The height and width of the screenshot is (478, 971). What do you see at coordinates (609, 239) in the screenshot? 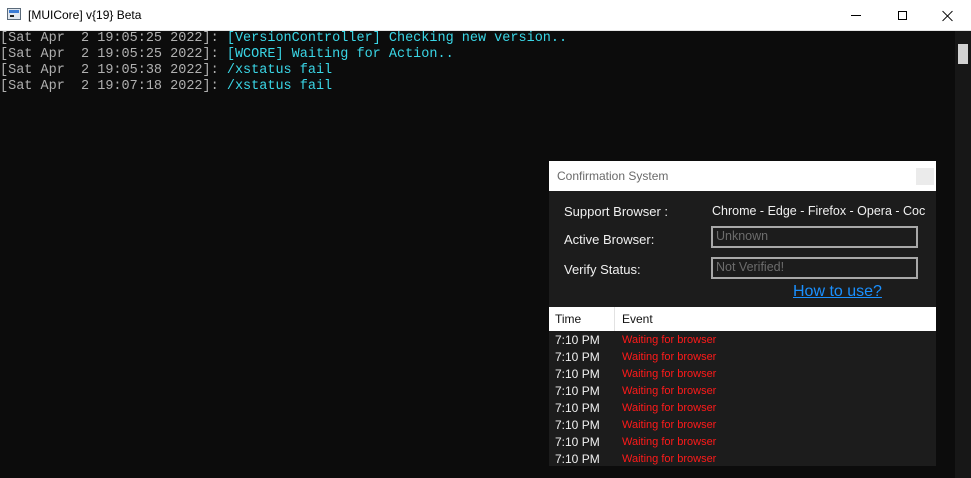
I see `active-browser-label: Active Browser:` at bounding box center [609, 239].